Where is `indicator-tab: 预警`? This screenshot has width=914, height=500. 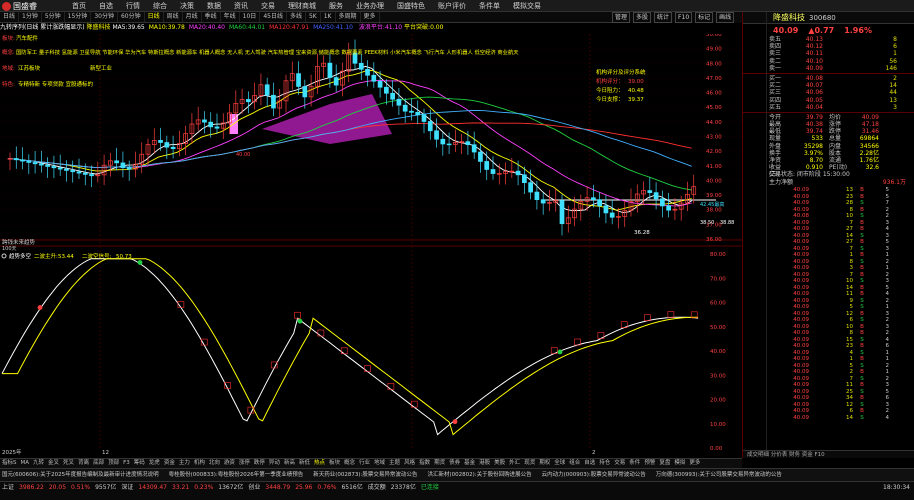
indicator-tab: 预警 is located at coordinates (649, 463).